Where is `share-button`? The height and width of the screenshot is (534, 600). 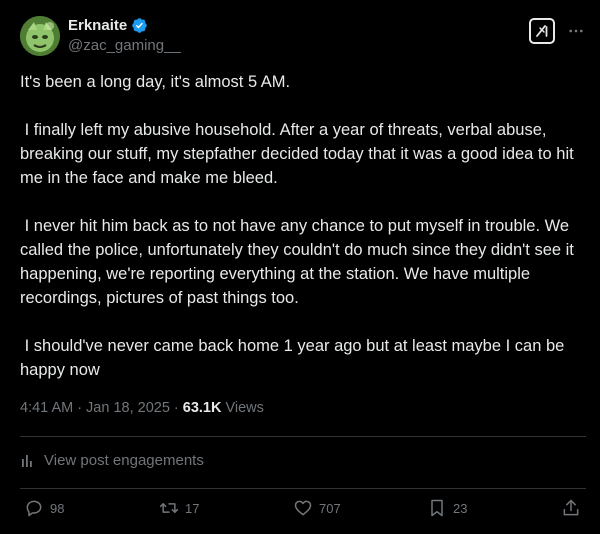 share-button is located at coordinates (571, 508).